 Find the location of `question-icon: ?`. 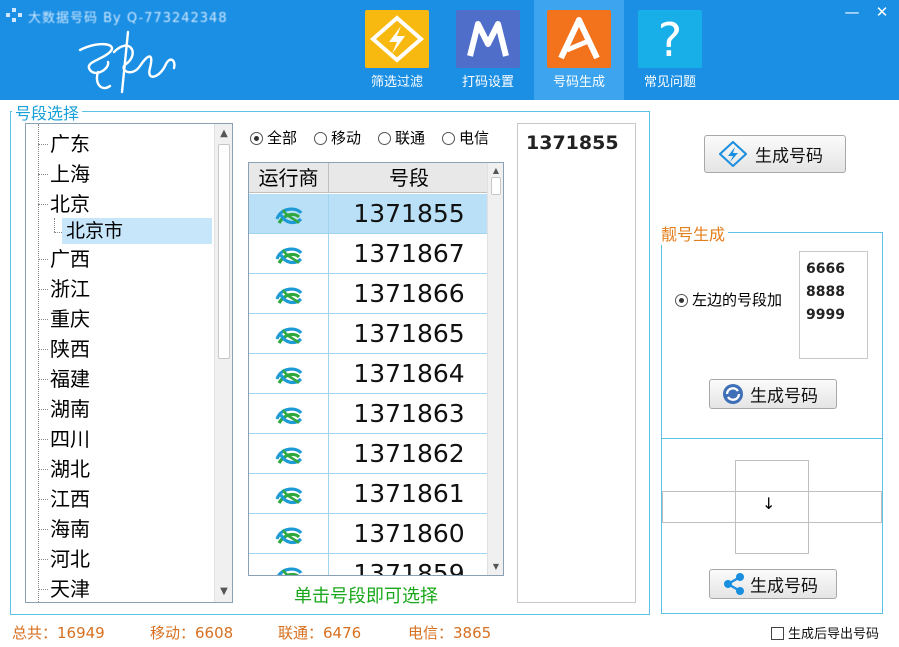

question-icon: ? is located at coordinates (670, 39).